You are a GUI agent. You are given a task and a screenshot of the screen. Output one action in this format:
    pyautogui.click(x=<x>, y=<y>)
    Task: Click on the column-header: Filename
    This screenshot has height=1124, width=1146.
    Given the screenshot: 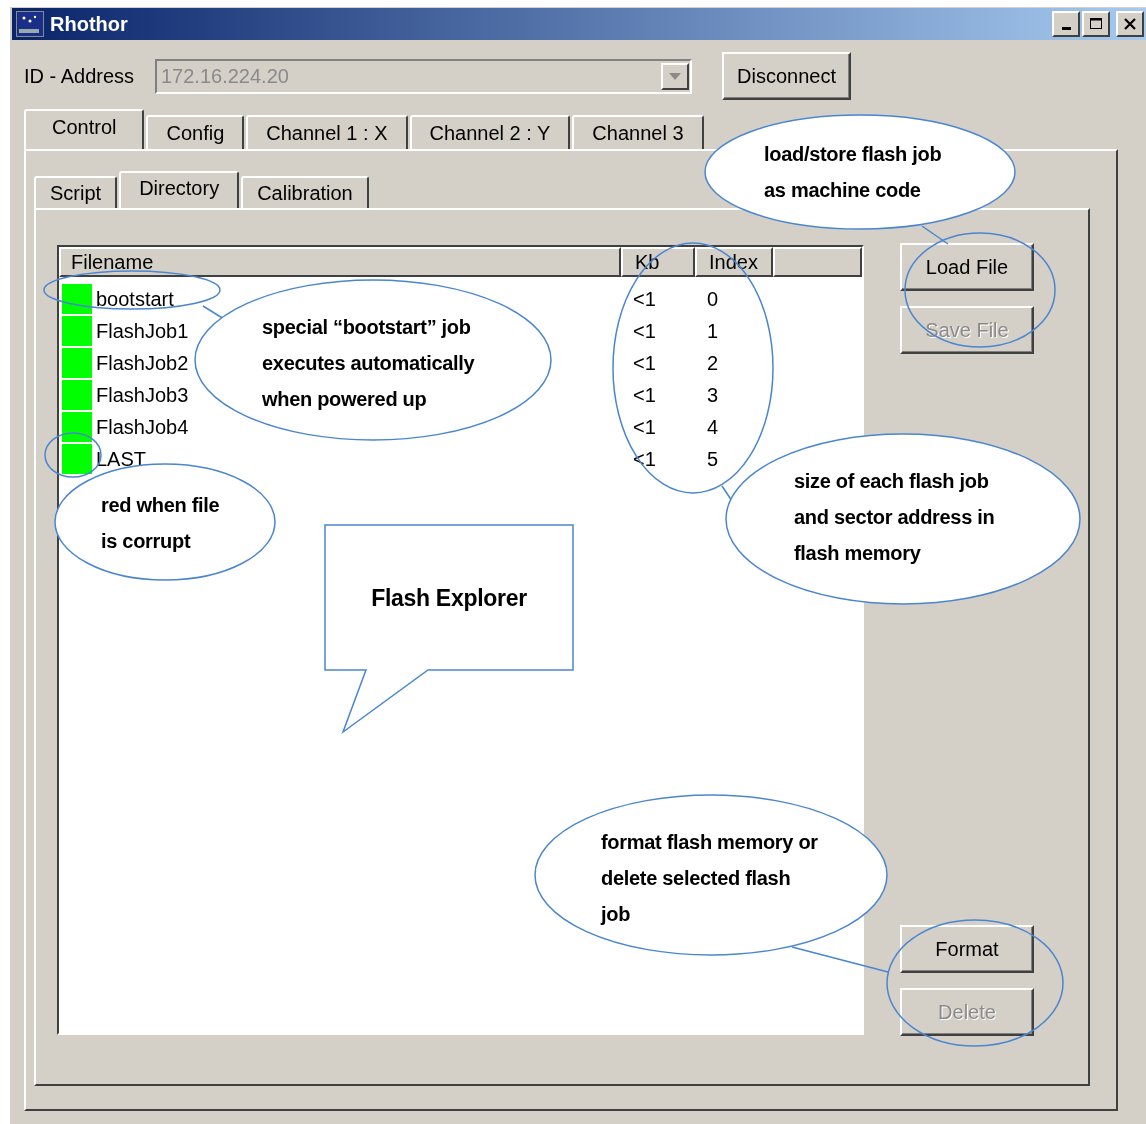 What is the action you would take?
    pyautogui.click(x=340, y=262)
    